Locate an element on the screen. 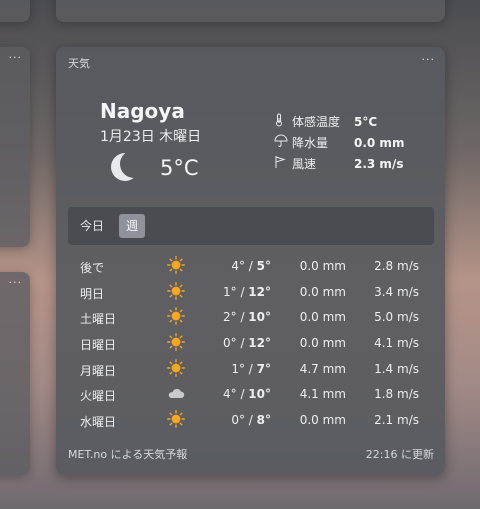  flag-icon is located at coordinates (283, 163).